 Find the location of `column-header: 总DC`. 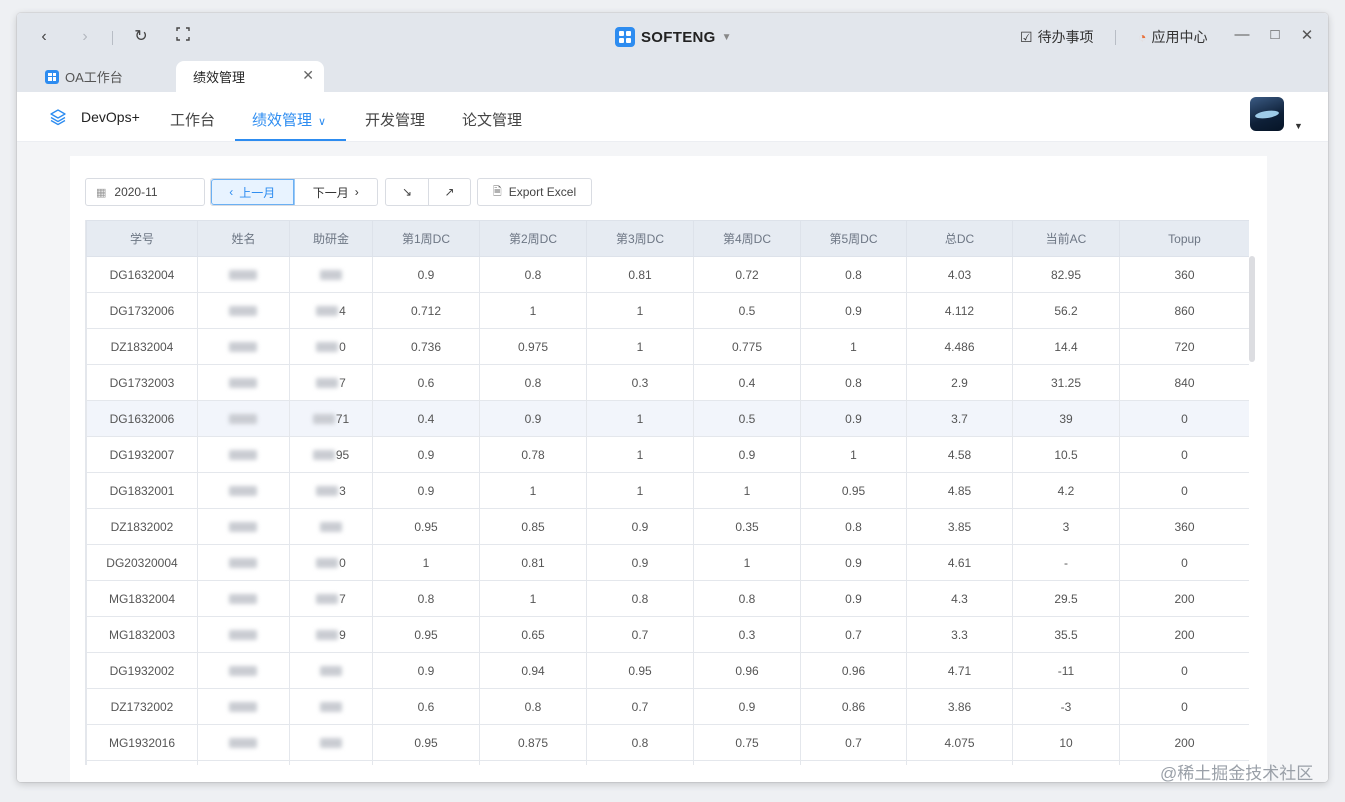

column-header: 总DC is located at coordinates (959, 238).